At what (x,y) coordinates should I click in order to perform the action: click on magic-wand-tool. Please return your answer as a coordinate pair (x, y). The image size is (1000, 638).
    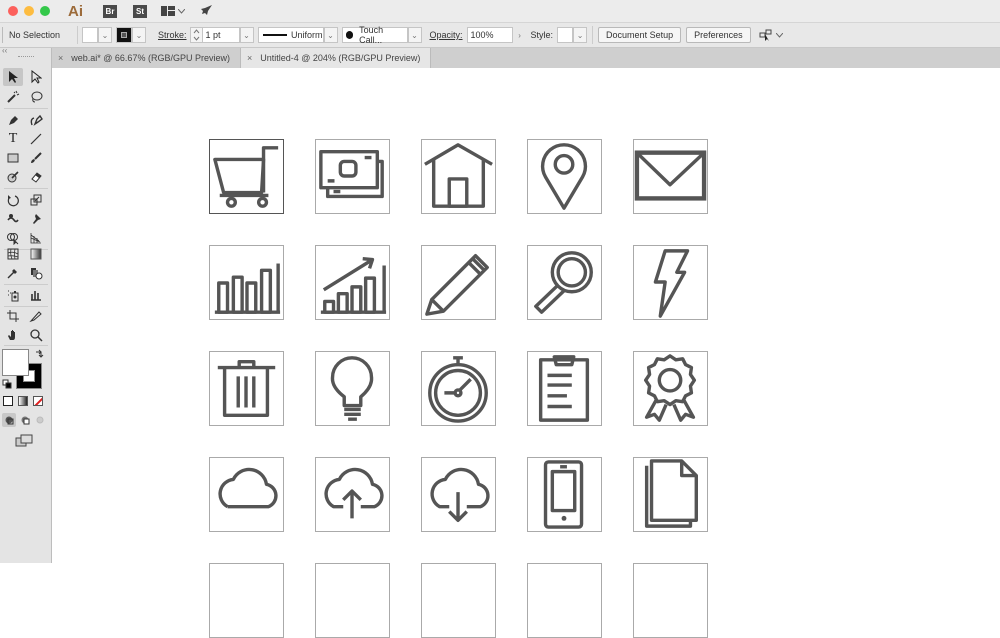
    Looking at the image, I should click on (13, 97).